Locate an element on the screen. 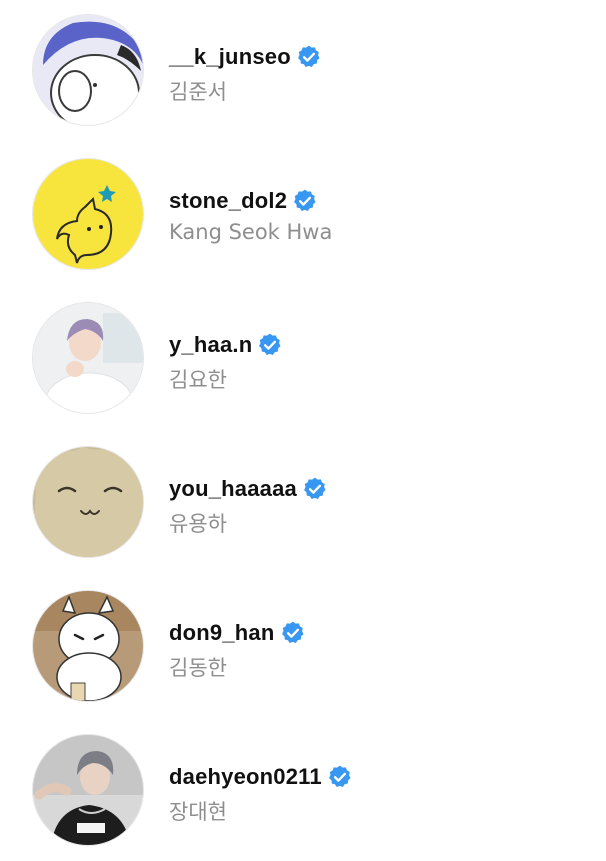 The width and height of the screenshot is (606, 861). full-name: 김동한 is located at coordinates (198, 668).